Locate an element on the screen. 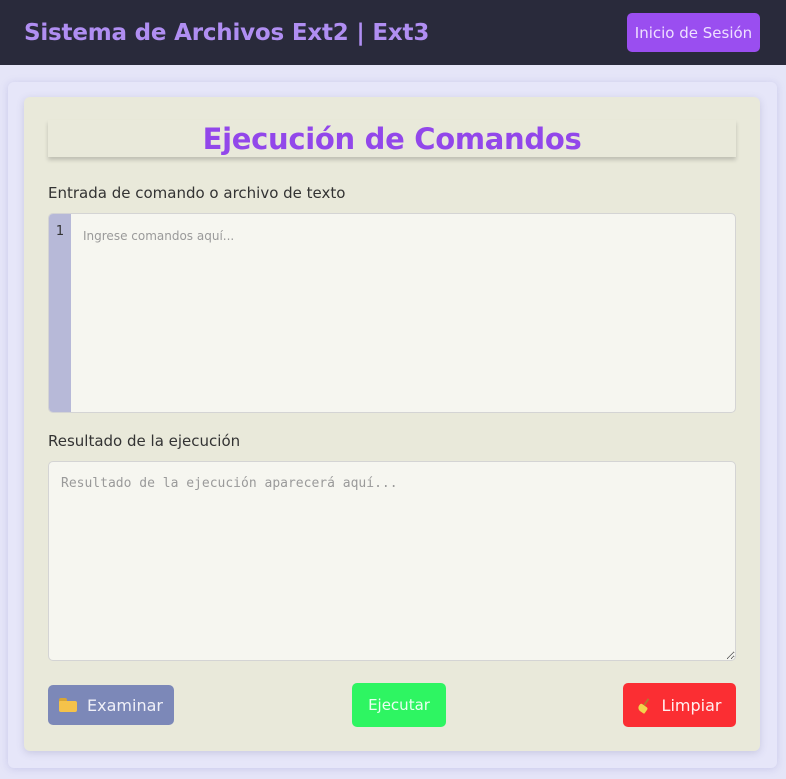 The width and height of the screenshot is (786, 779). run-button-label: Ejecutar is located at coordinates (399, 705).